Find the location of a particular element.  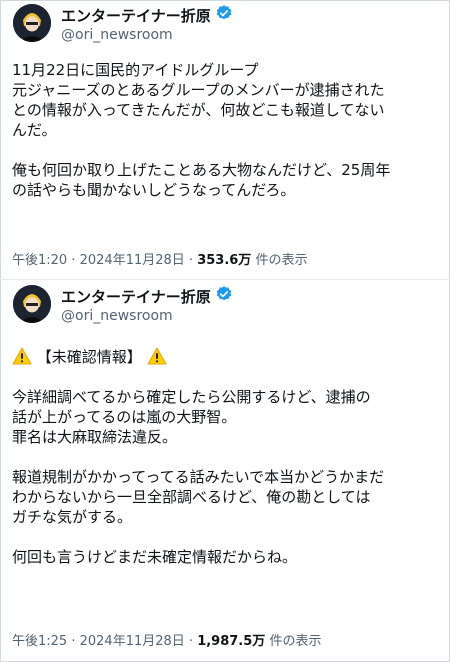

tweet-meta: 午後1:25 · 2024年11月28日 · 1,987.5万 件の表示 is located at coordinates (166, 639).